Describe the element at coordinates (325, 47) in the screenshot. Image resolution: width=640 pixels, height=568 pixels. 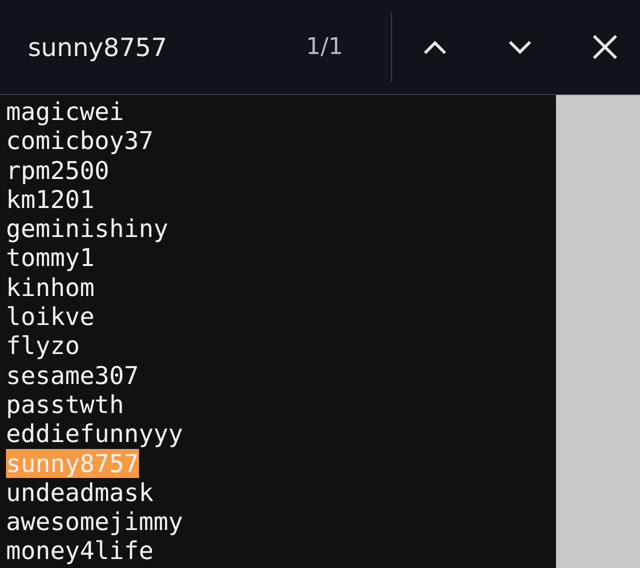
I see `match-count: 1/1` at that location.